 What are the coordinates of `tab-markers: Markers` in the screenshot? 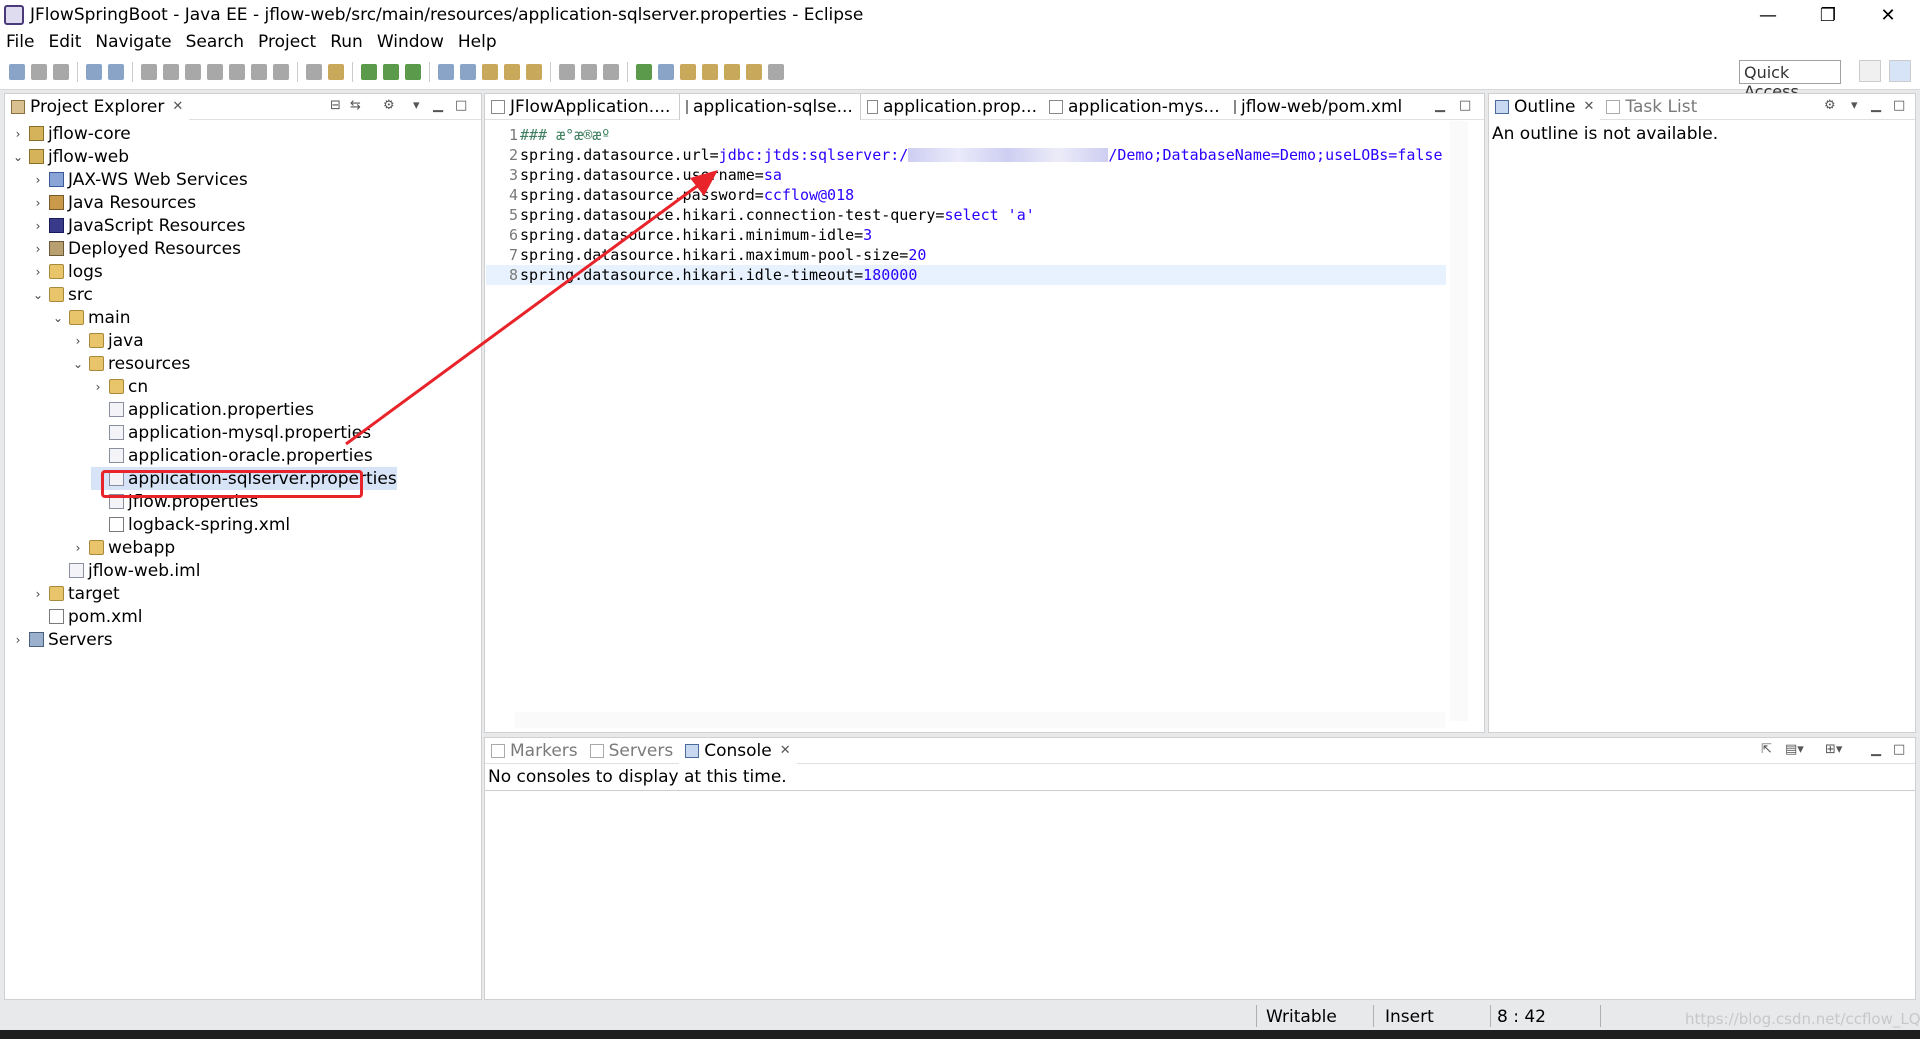 It's located at (534, 751).